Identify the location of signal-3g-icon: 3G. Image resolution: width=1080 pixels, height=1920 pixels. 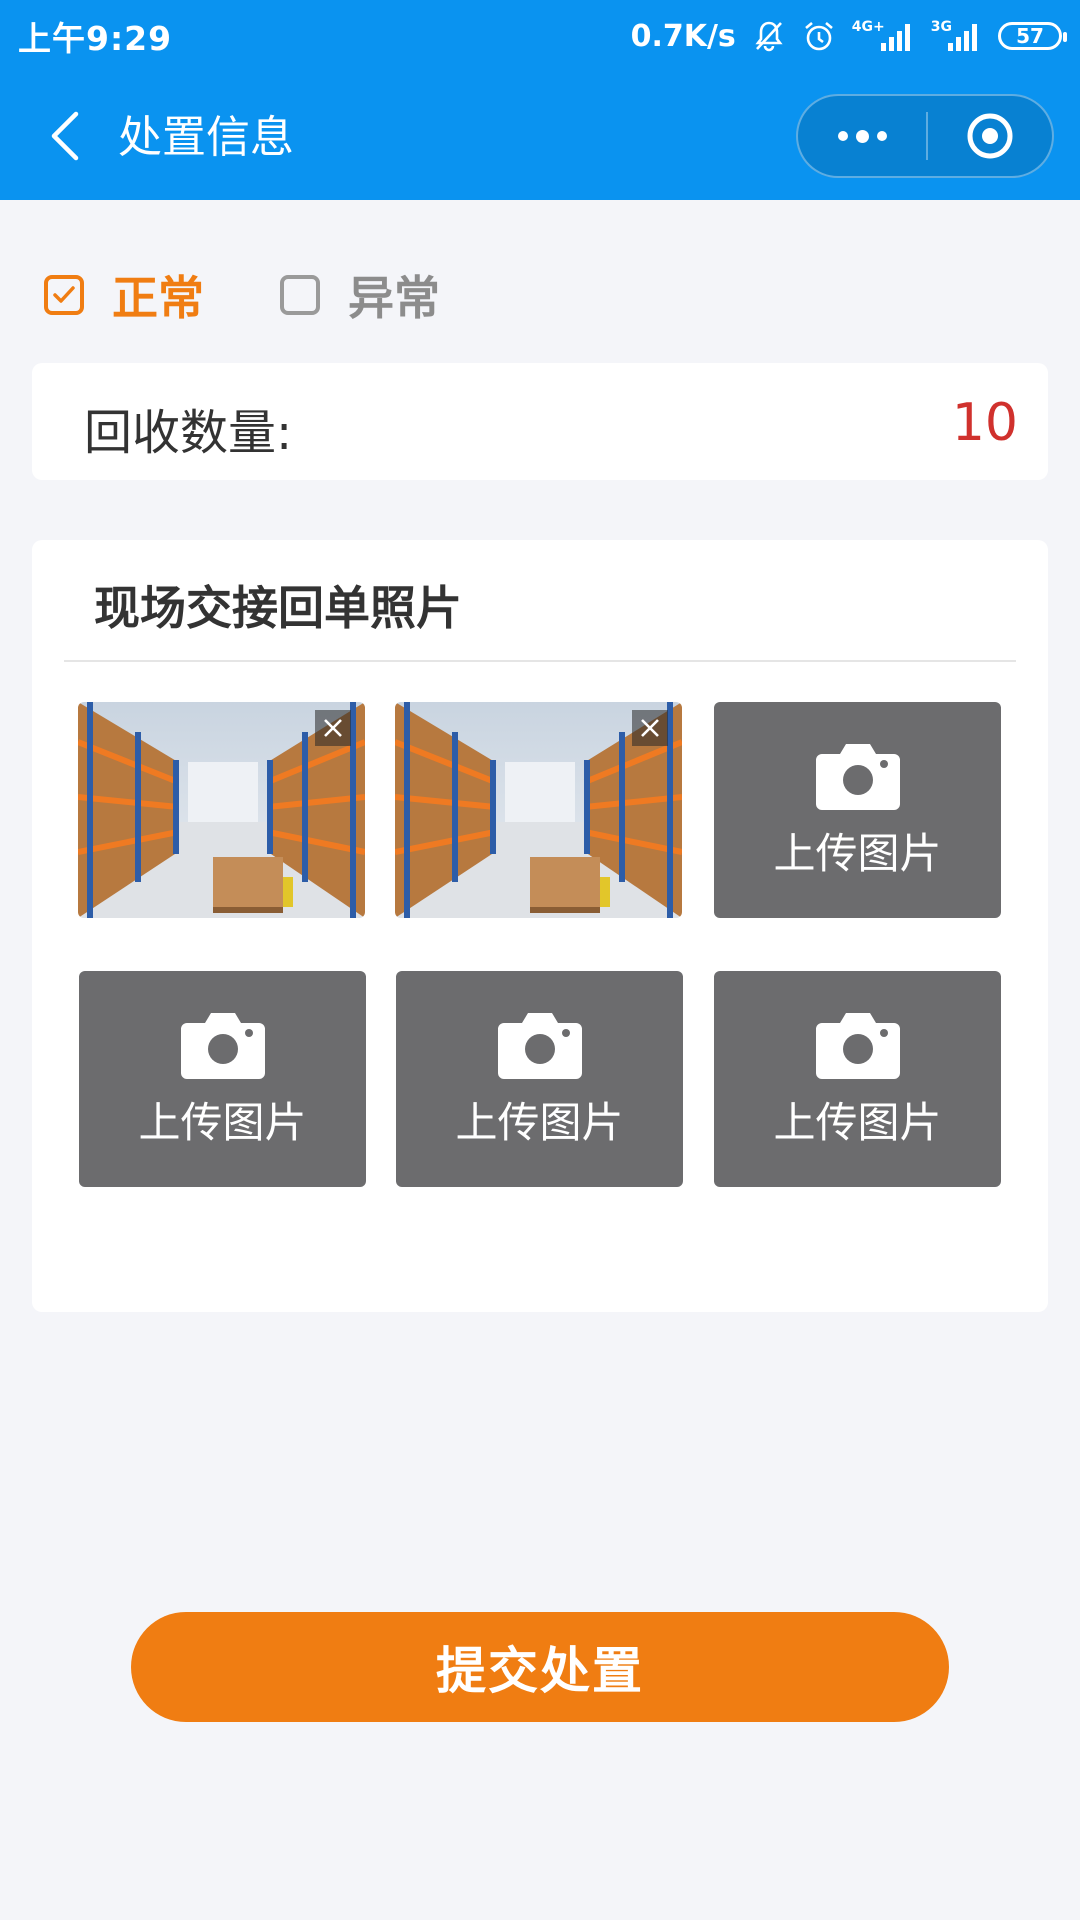
(956, 35).